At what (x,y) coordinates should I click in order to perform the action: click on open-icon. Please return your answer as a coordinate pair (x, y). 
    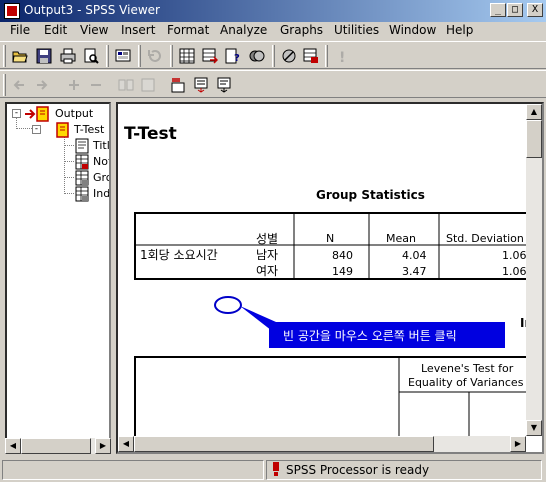
    Looking at the image, I should click on (20, 56).